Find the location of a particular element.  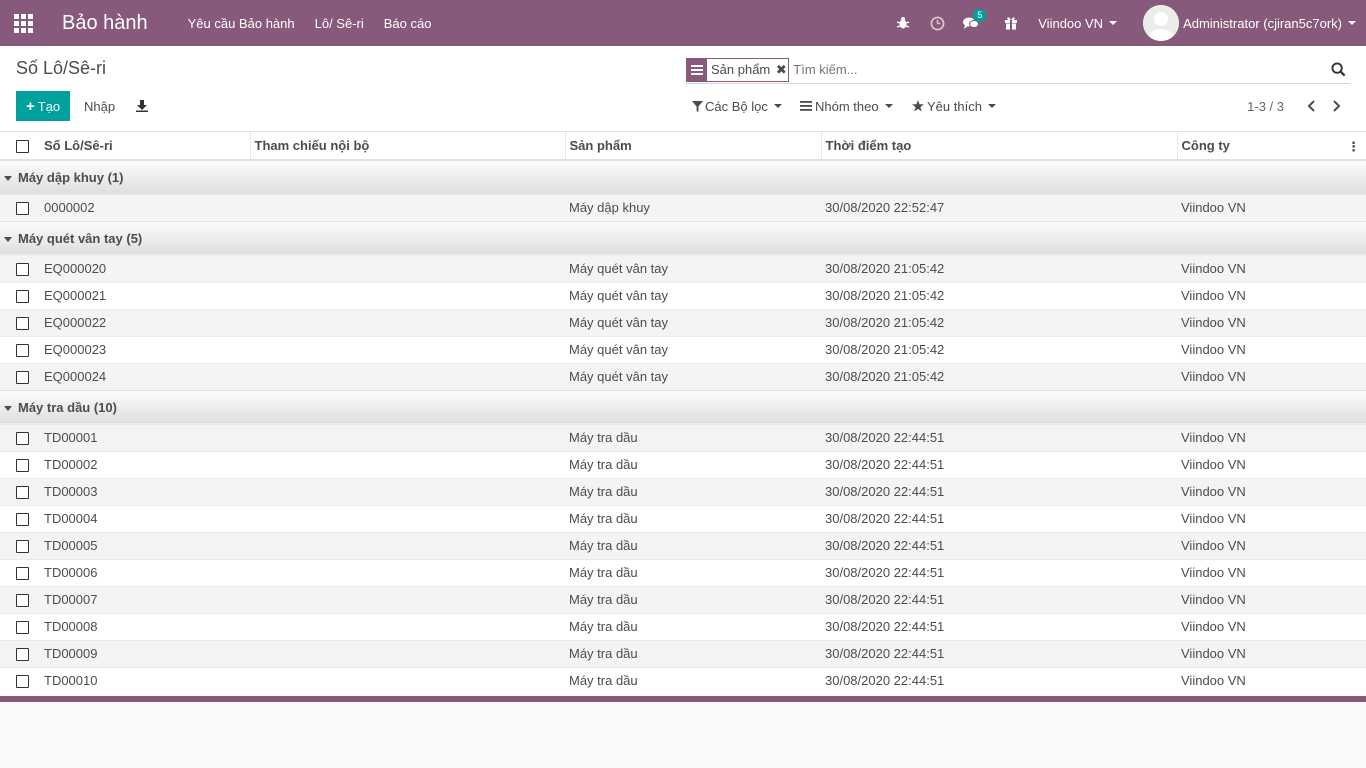

caret-down-icon is located at coordinates (8, 408).